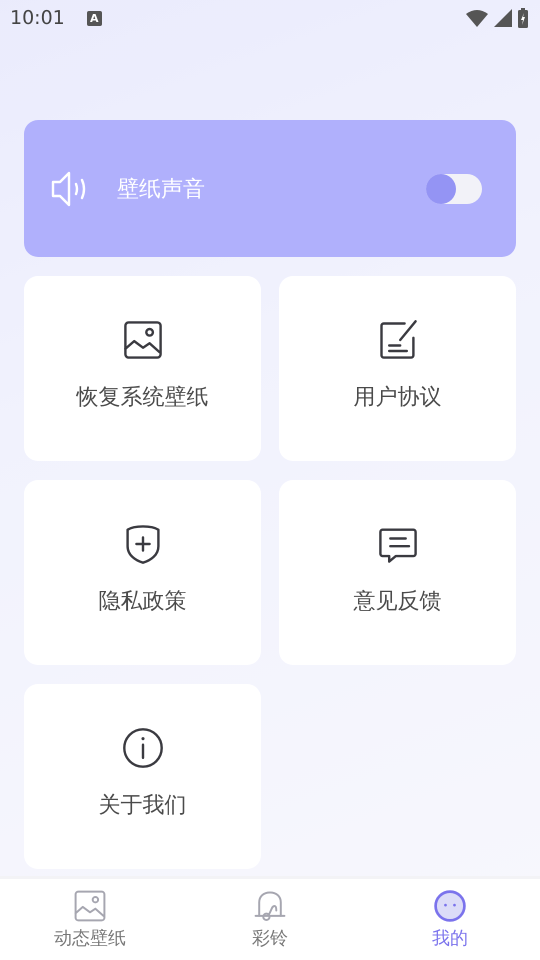 Image resolution: width=540 pixels, height=960 pixels. I want to click on nav-tab: 动态壁纸, so click(90, 919).